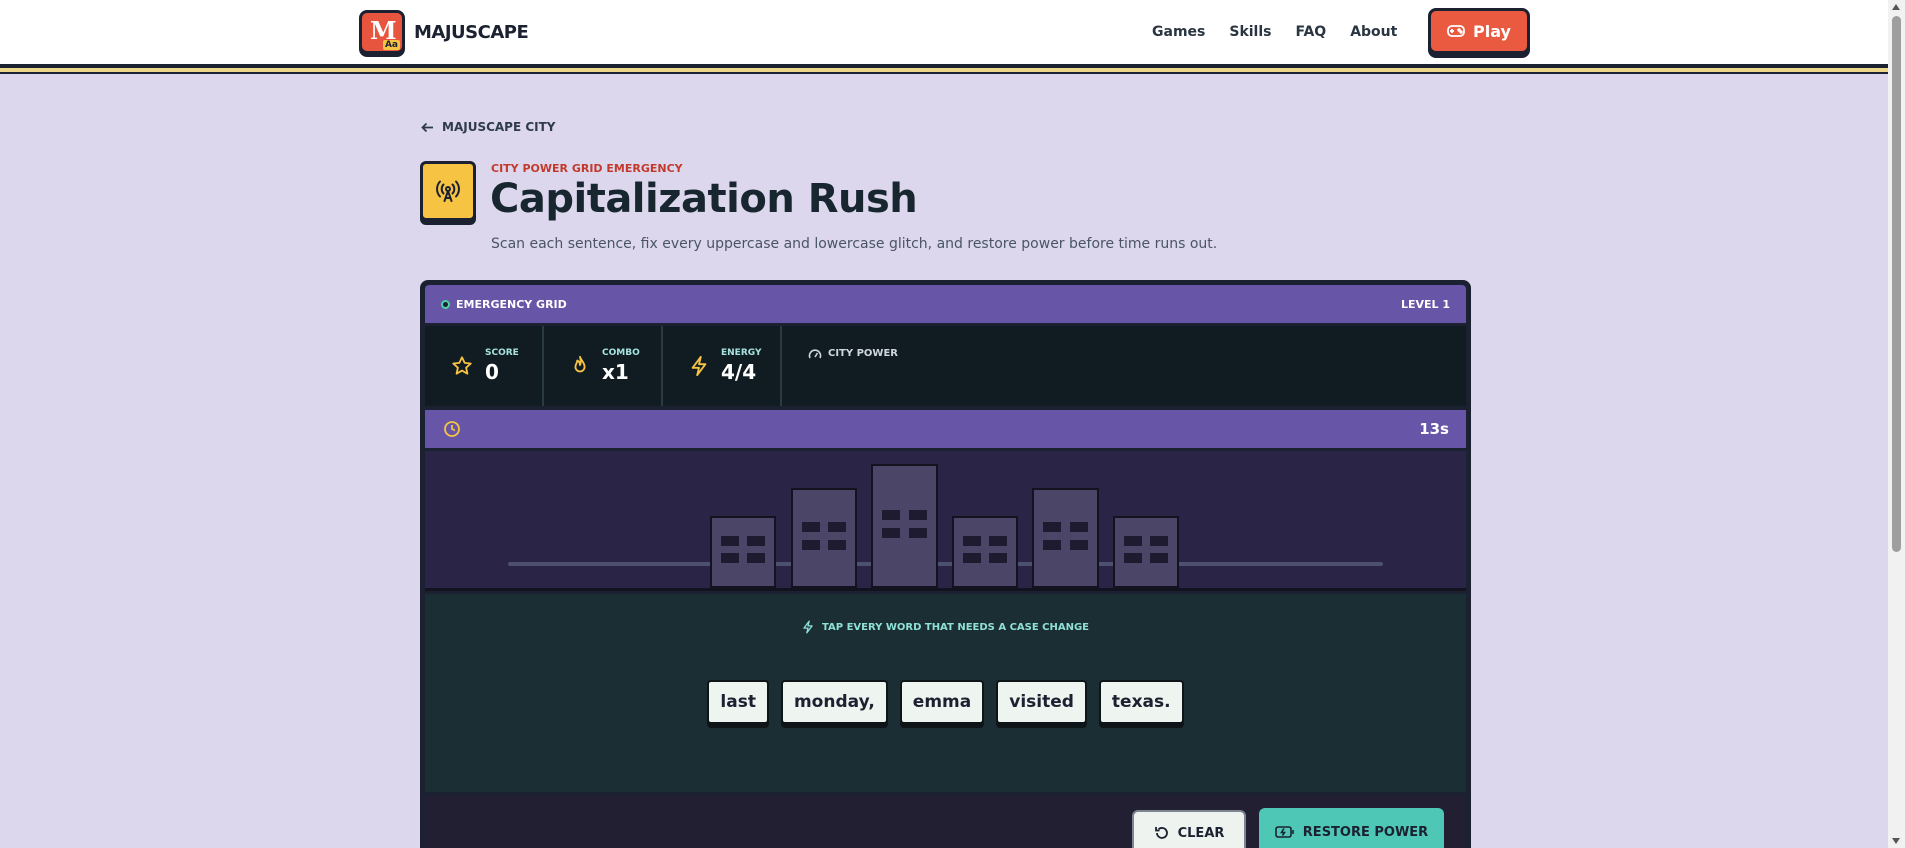  Describe the element at coordinates (1250, 32) in the screenshot. I see `nav-link-skills: Skills` at that location.